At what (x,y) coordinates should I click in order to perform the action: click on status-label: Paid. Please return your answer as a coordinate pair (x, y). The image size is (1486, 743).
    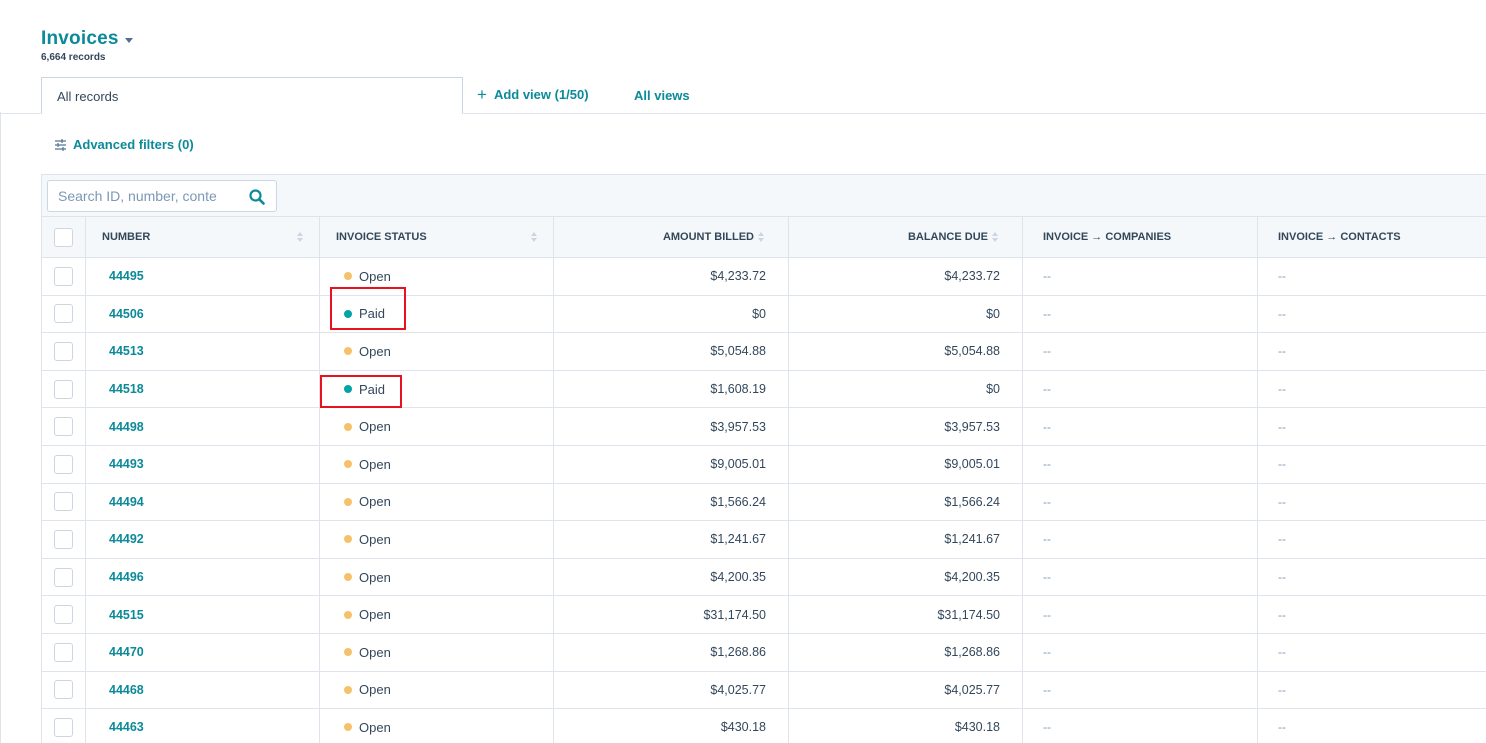
    Looking at the image, I should click on (372, 389).